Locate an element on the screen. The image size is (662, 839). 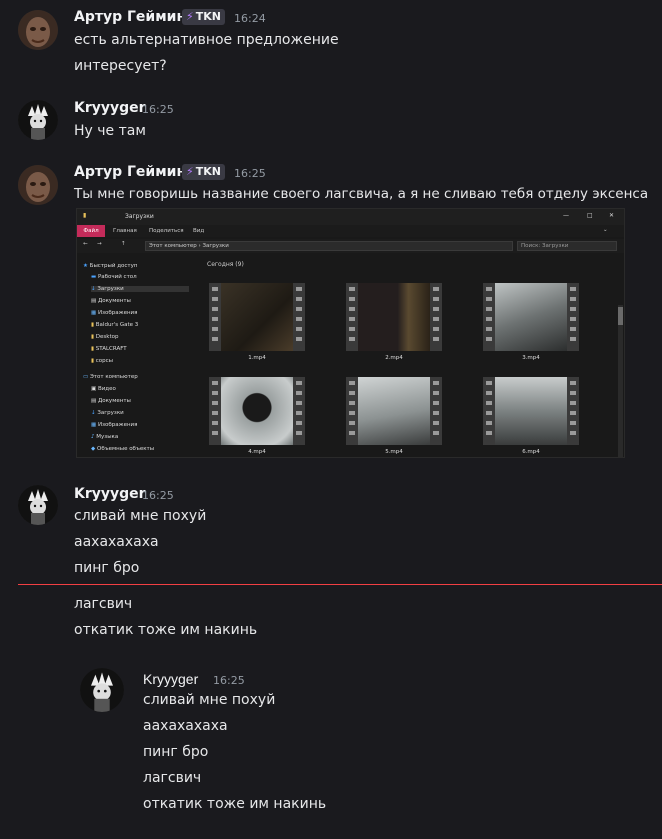
path-segment: Этот компьютер is located at coordinates (173, 246).